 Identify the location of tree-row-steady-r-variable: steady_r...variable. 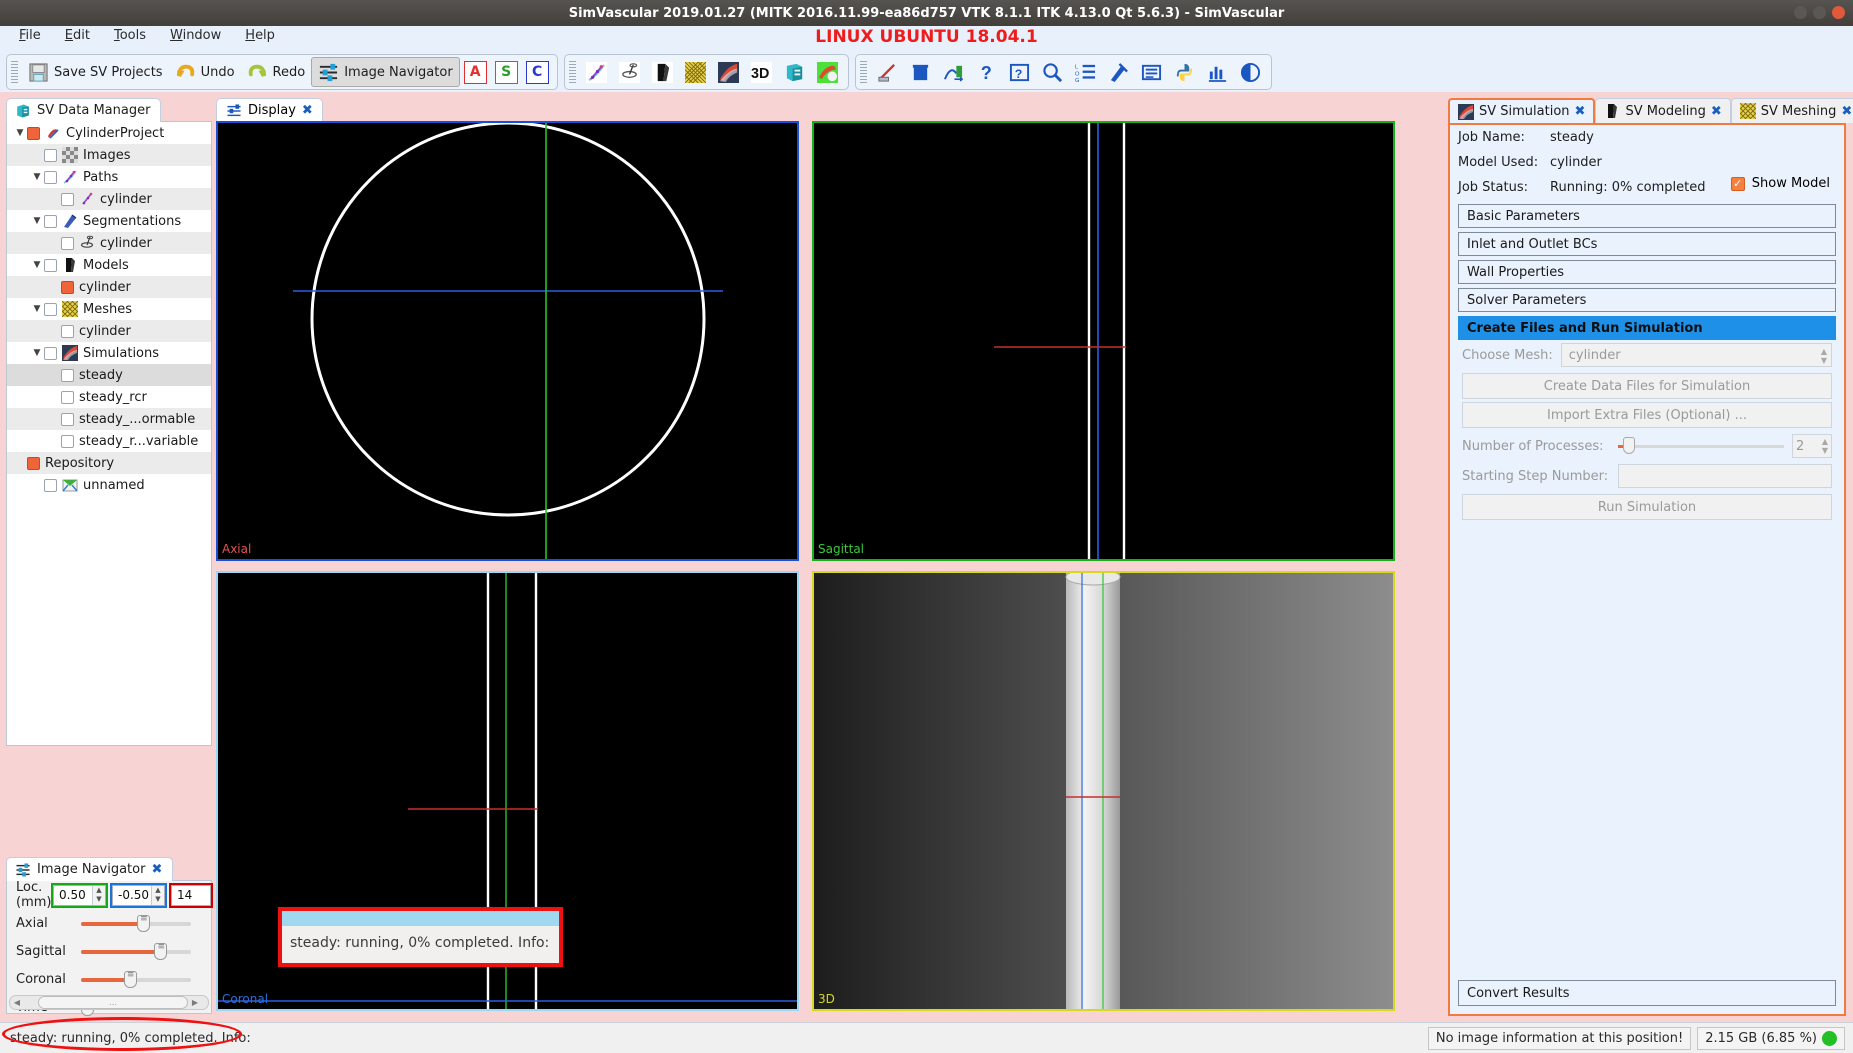
(109, 441).